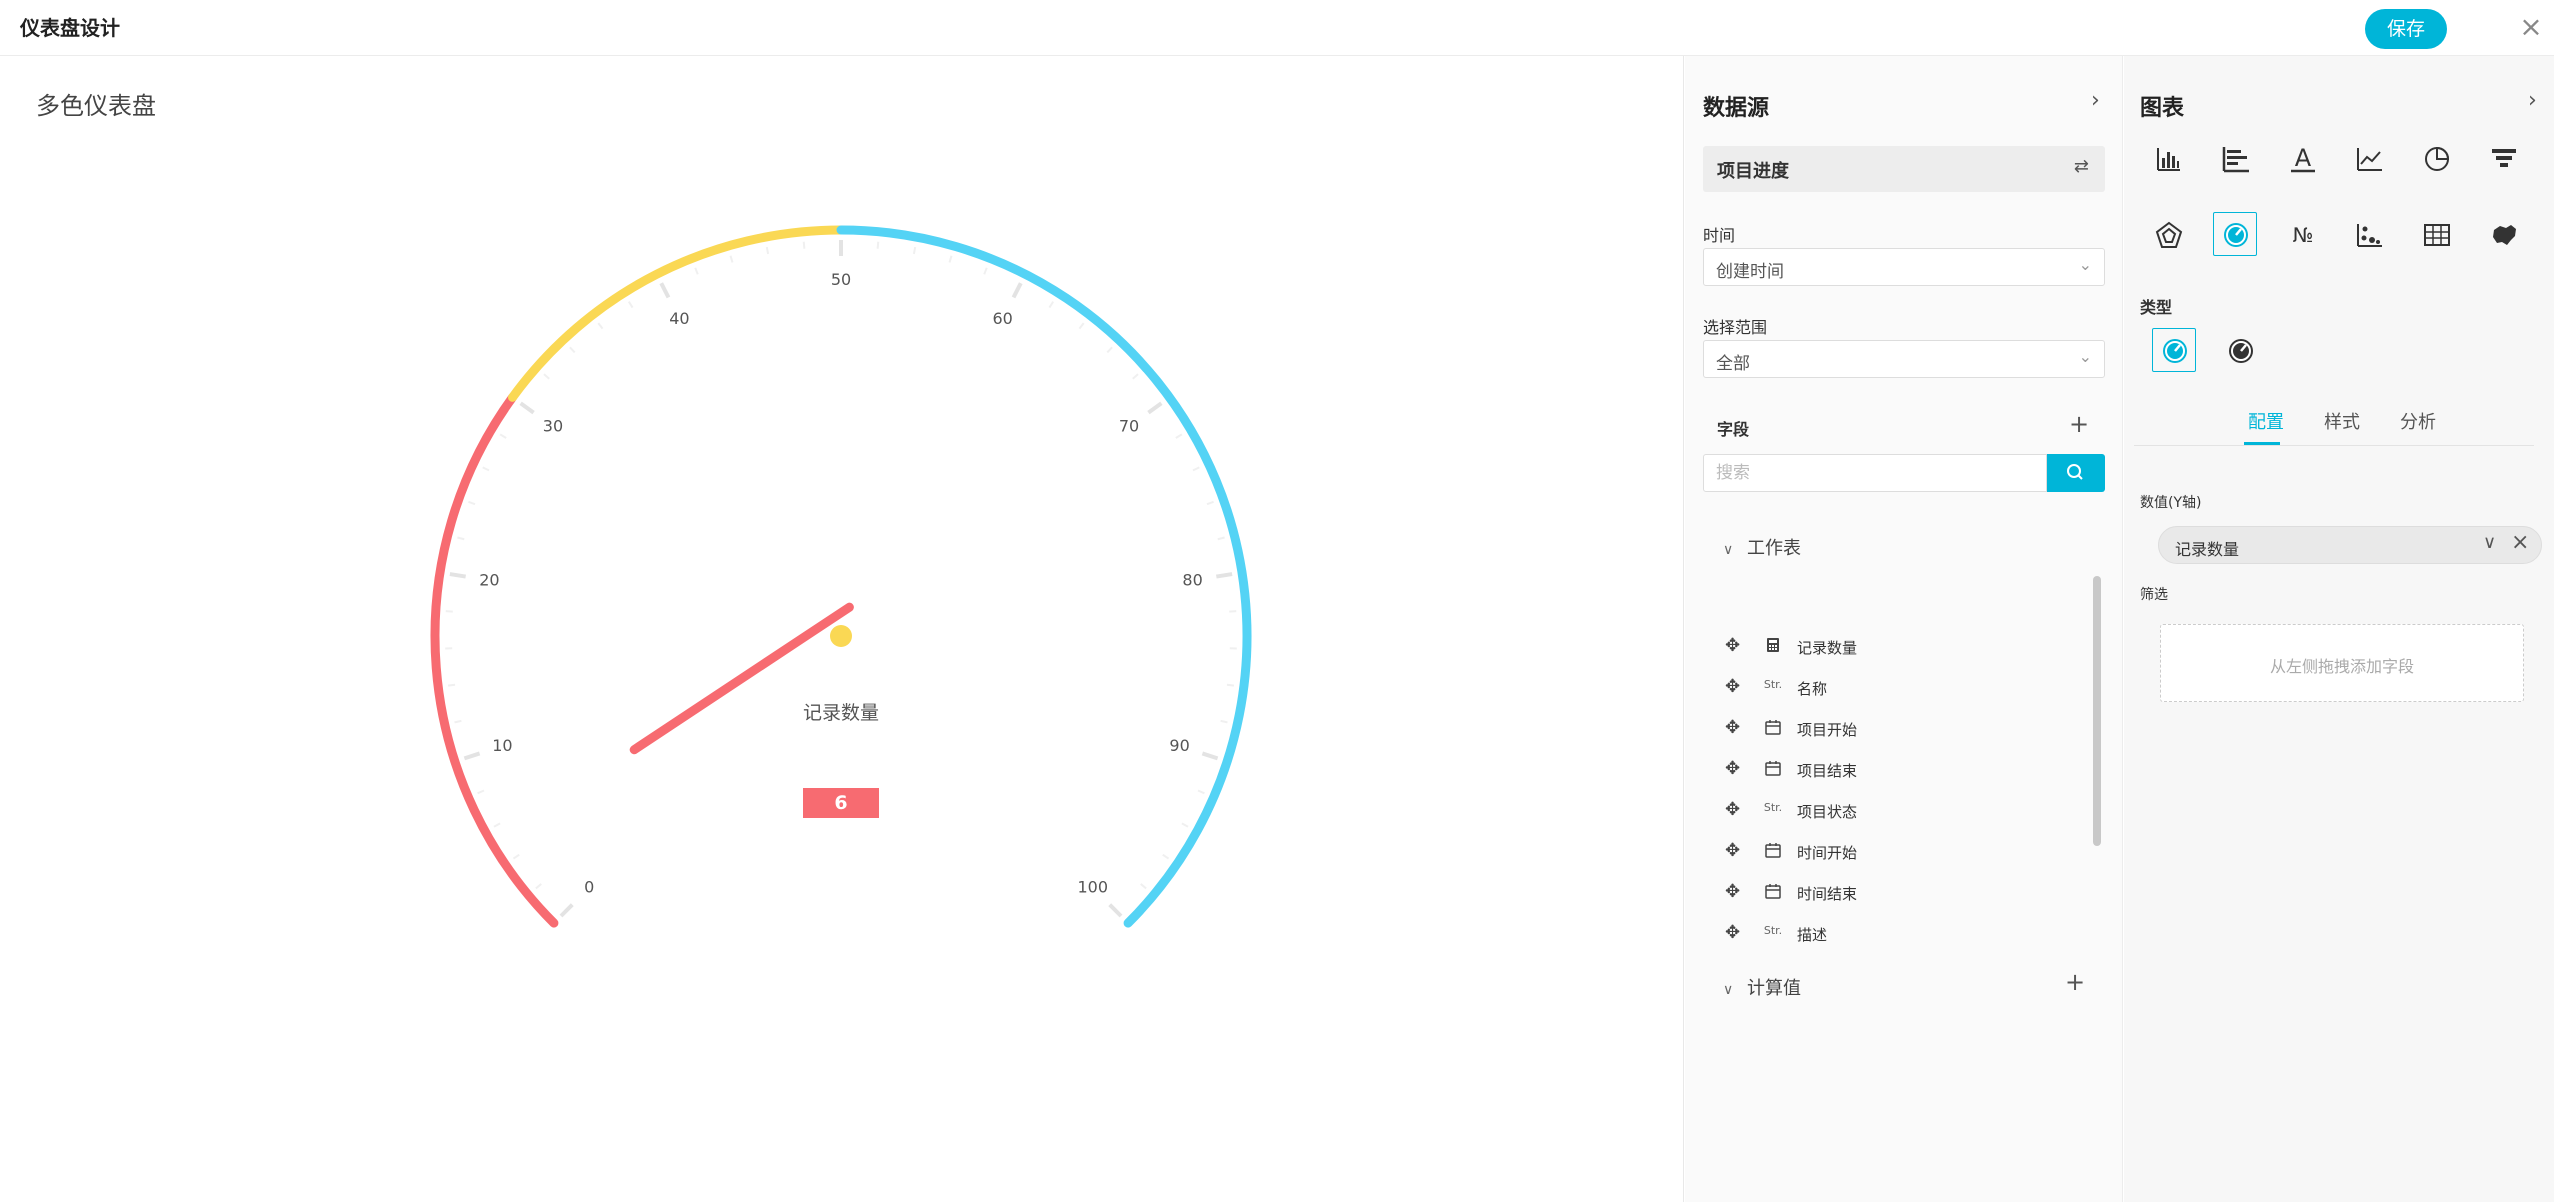 This screenshot has width=2554, height=1202. I want to click on tab-config: 配置, so click(2266, 421).